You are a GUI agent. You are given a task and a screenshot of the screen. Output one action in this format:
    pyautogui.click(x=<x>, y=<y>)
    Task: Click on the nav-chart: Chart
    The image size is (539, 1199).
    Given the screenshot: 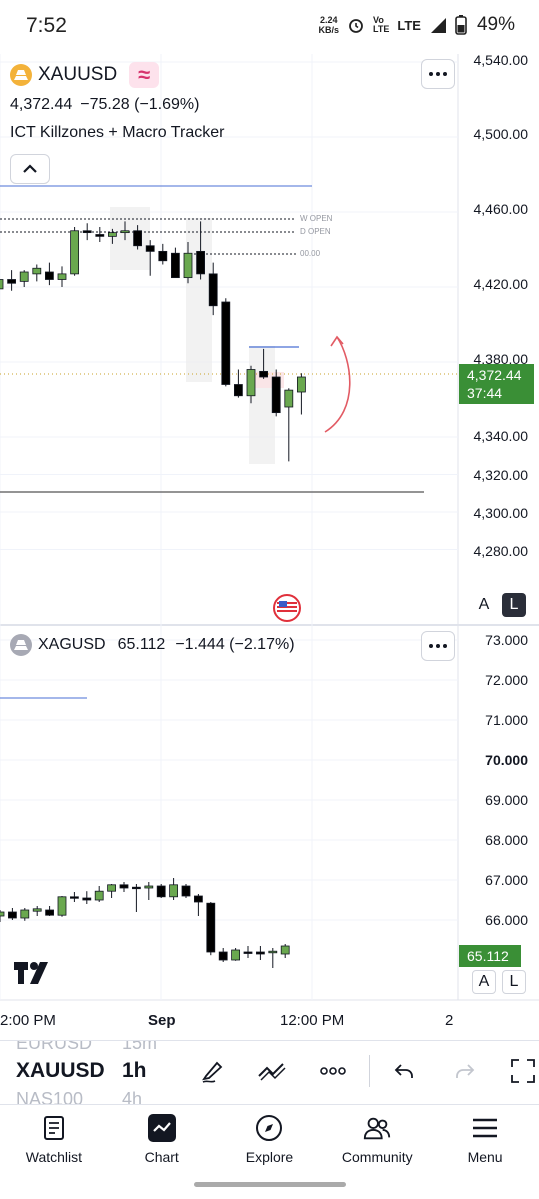 What is the action you would take?
    pyautogui.click(x=162, y=1144)
    